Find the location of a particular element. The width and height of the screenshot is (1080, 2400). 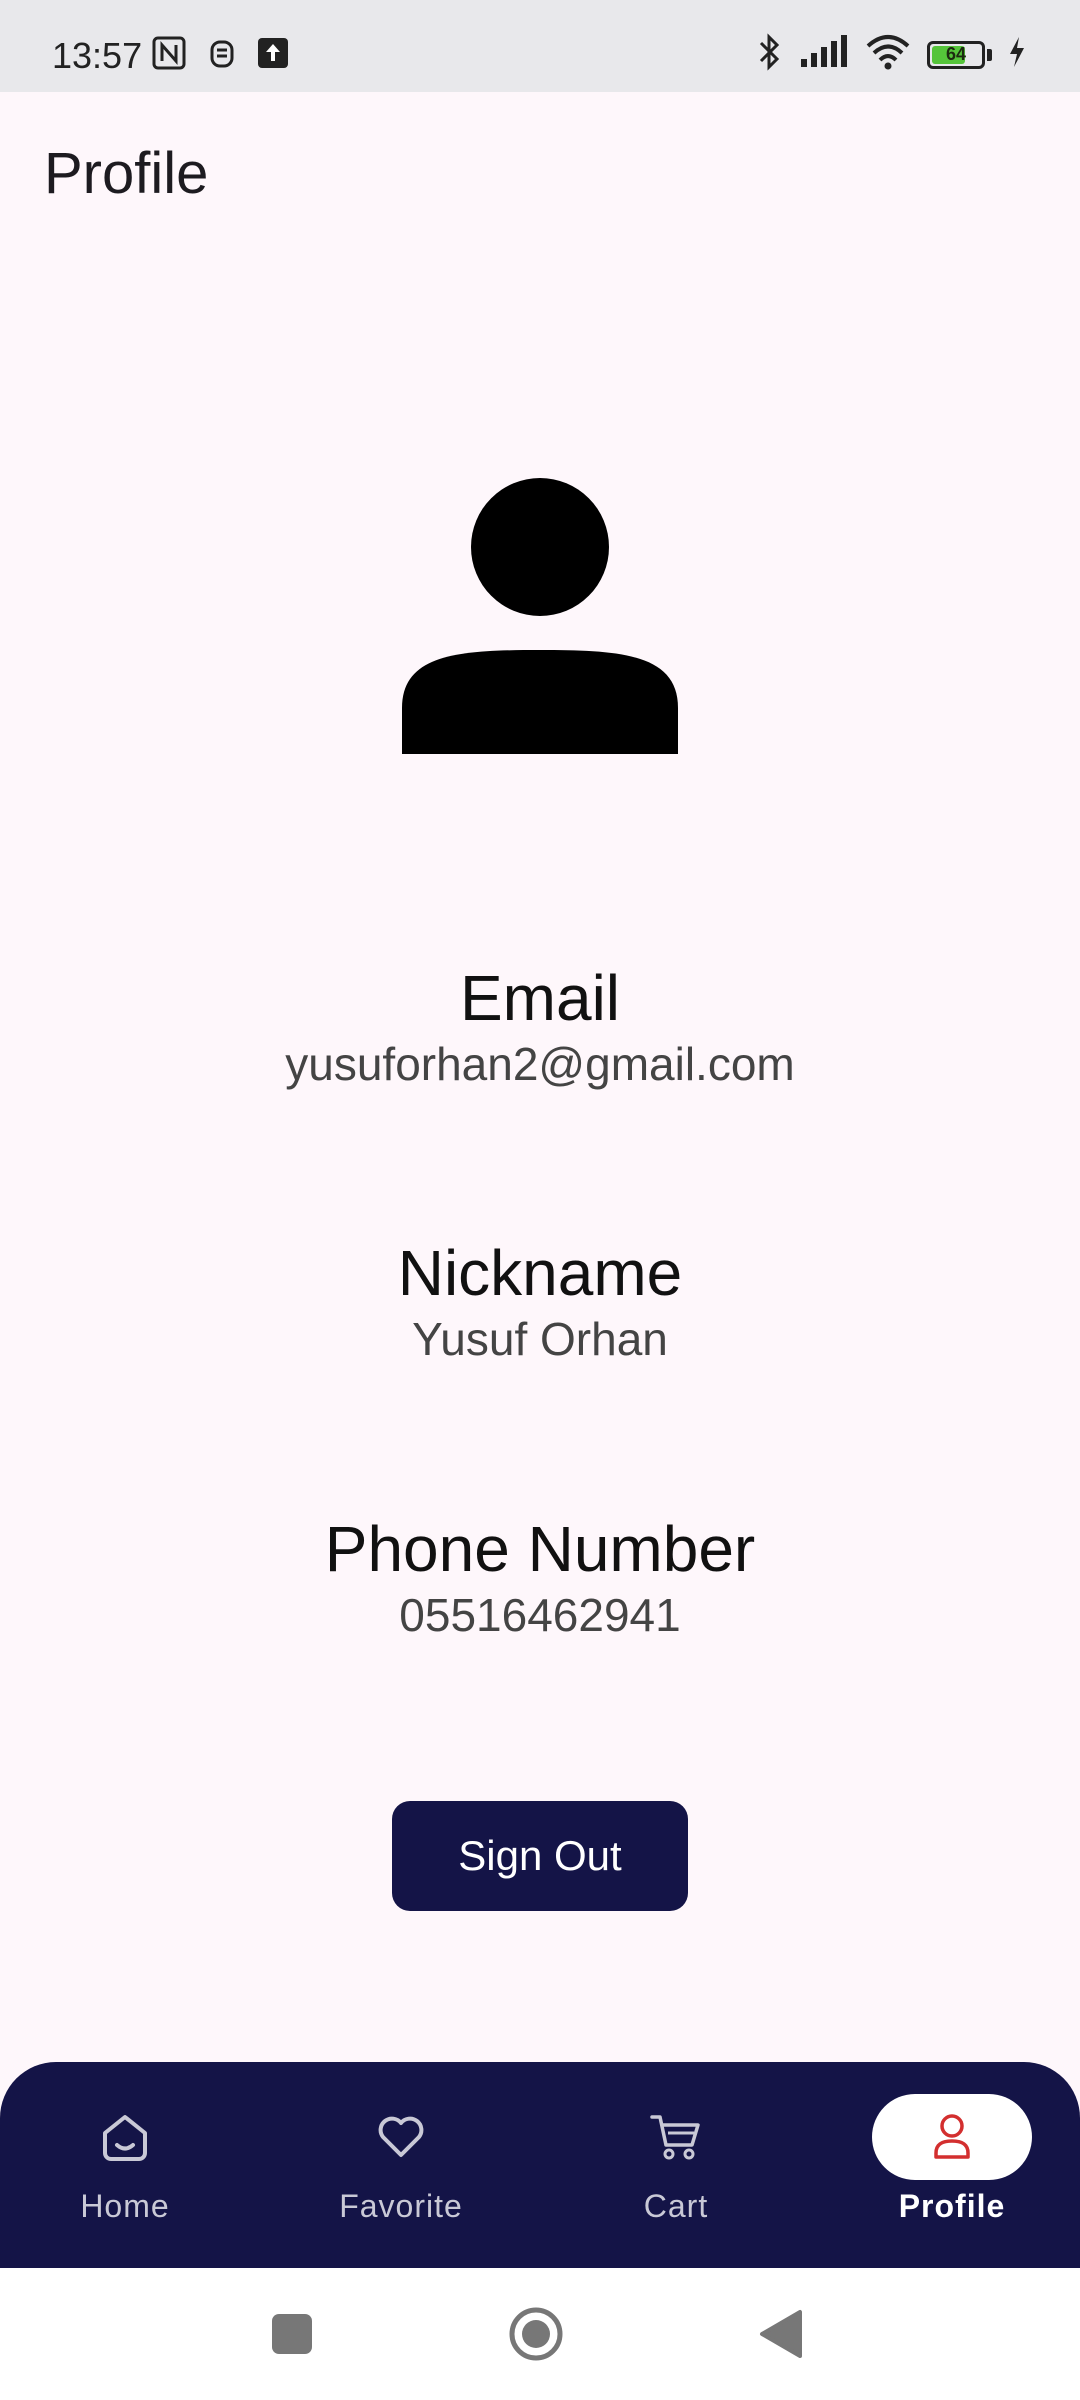

back-button is located at coordinates (780, 2334).